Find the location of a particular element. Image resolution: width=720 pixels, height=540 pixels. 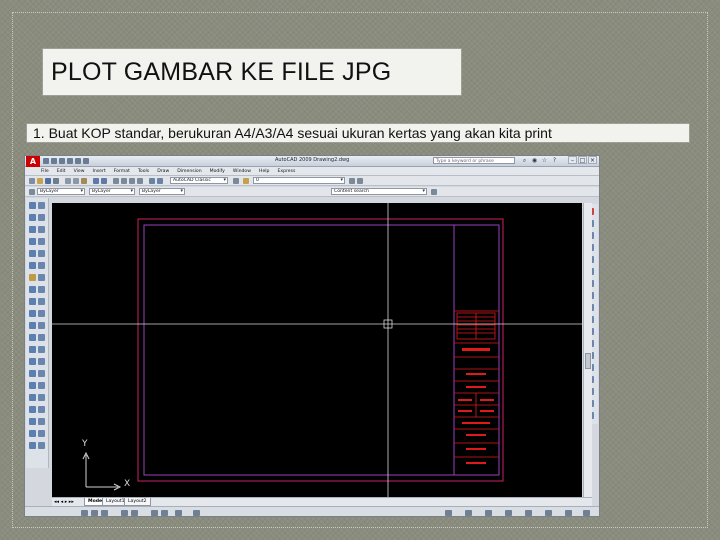

properties-icon is located at coordinates (152, 181).